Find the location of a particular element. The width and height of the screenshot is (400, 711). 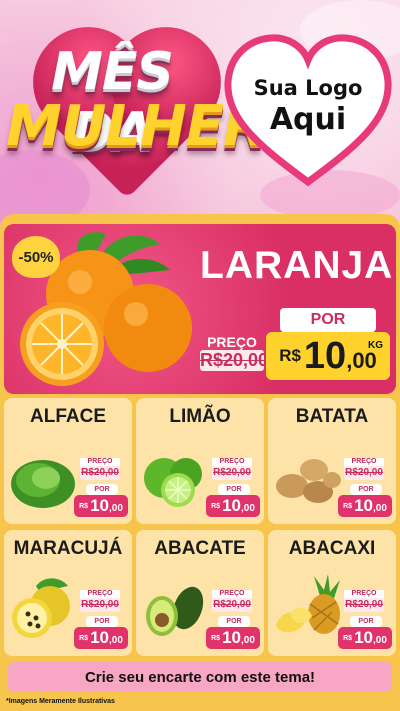

product-card: ALFACE PREÇO R$20,00 POR R$ 10 ,00 is located at coordinates (68, 461).